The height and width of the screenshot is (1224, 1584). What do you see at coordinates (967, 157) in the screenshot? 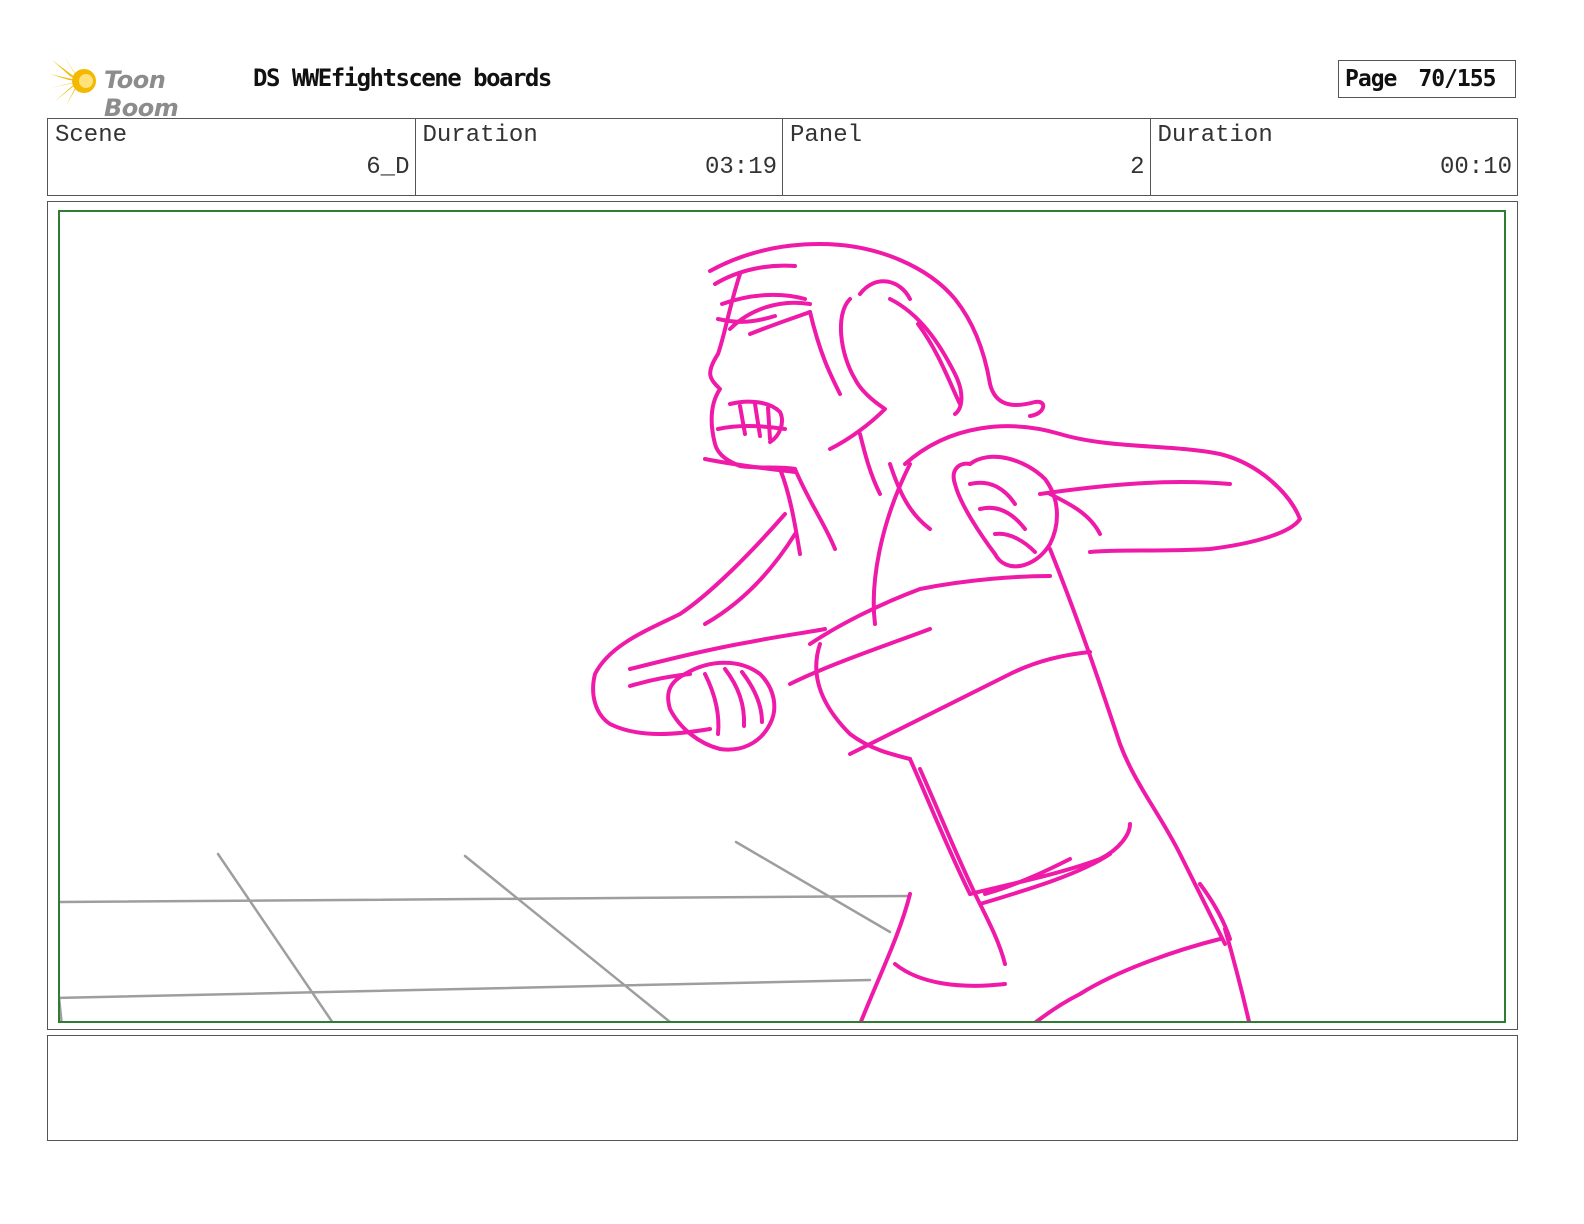
I see `panel-cell: Panel 2` at bounding box center [967, 157].